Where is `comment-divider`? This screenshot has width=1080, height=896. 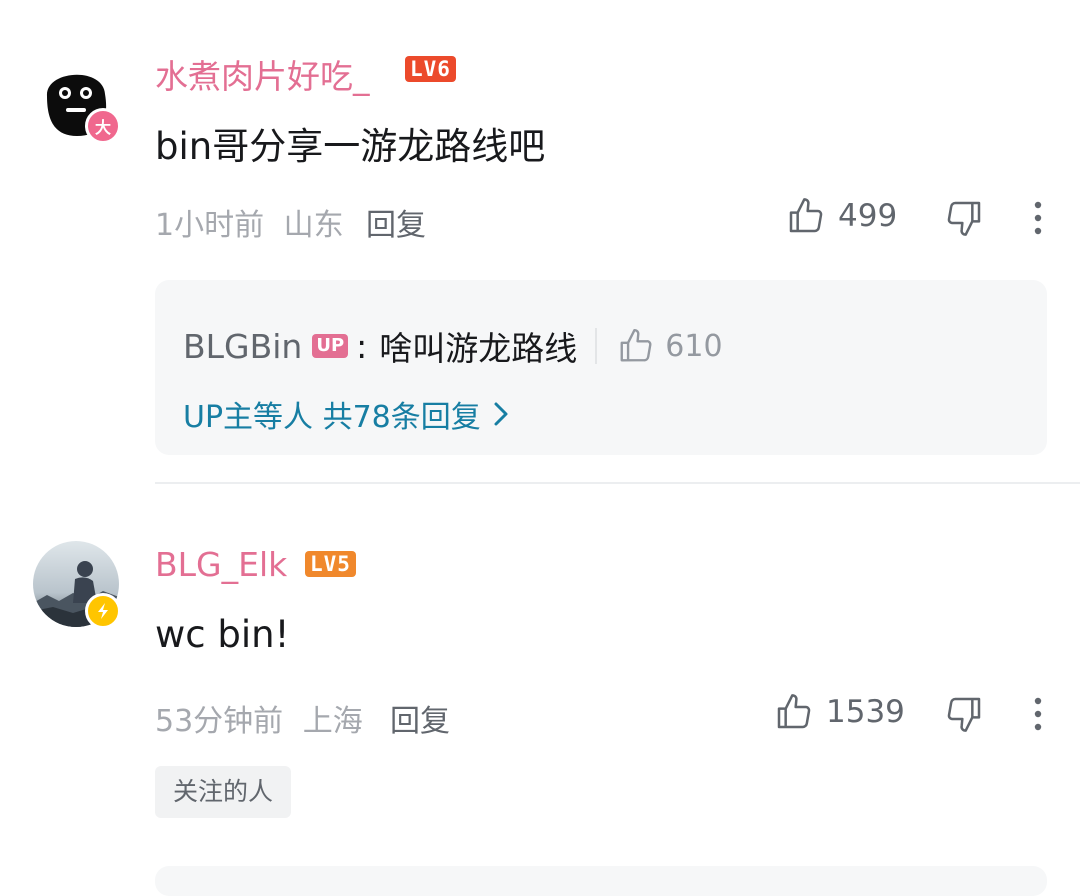
comment-divider is located at coordinates (617, 483).